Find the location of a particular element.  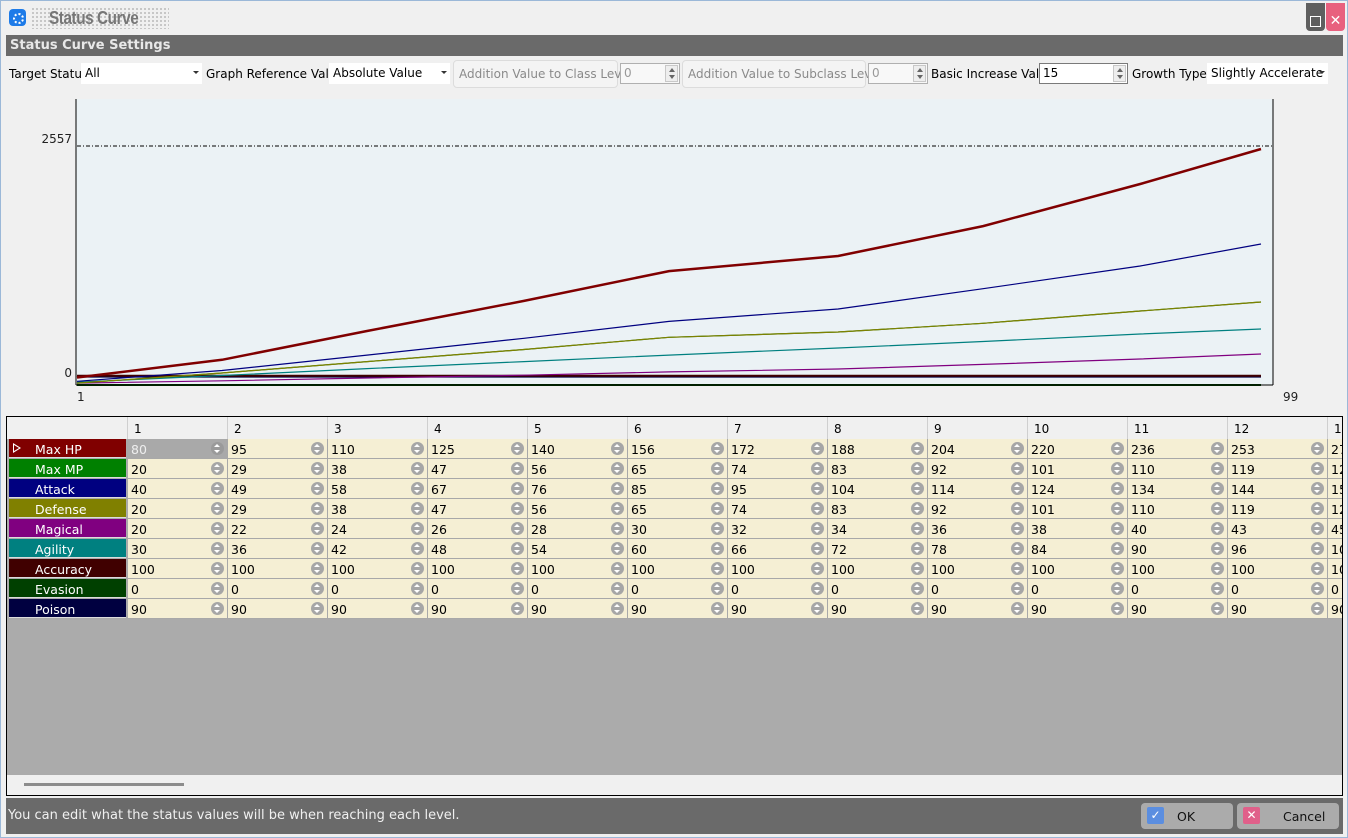

value-cell: 58 is located at coordinates (377, 489).